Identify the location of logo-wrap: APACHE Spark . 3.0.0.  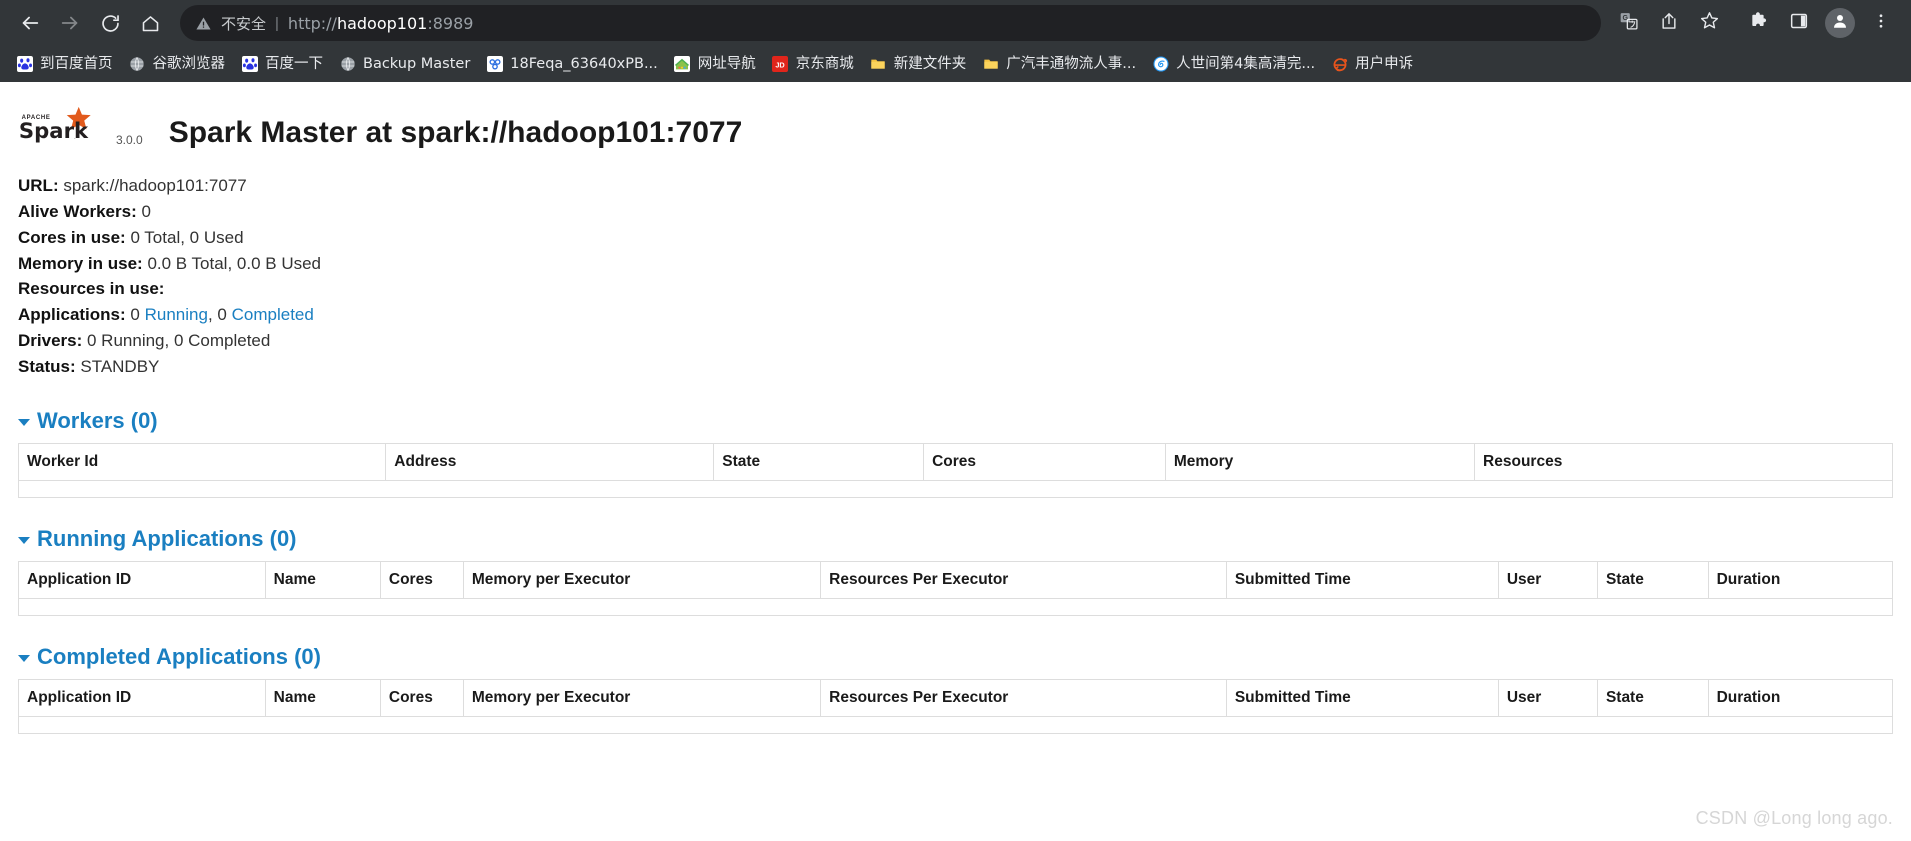
(80, 128).